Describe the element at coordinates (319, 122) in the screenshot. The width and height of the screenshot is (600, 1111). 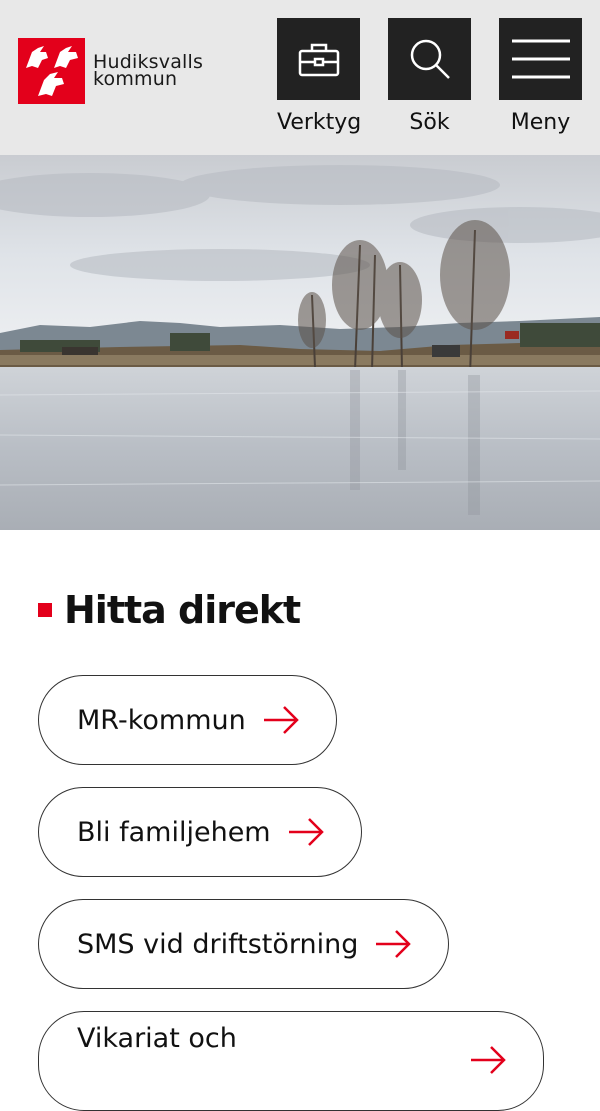
I see `tools-label: Verktyg` at that location.